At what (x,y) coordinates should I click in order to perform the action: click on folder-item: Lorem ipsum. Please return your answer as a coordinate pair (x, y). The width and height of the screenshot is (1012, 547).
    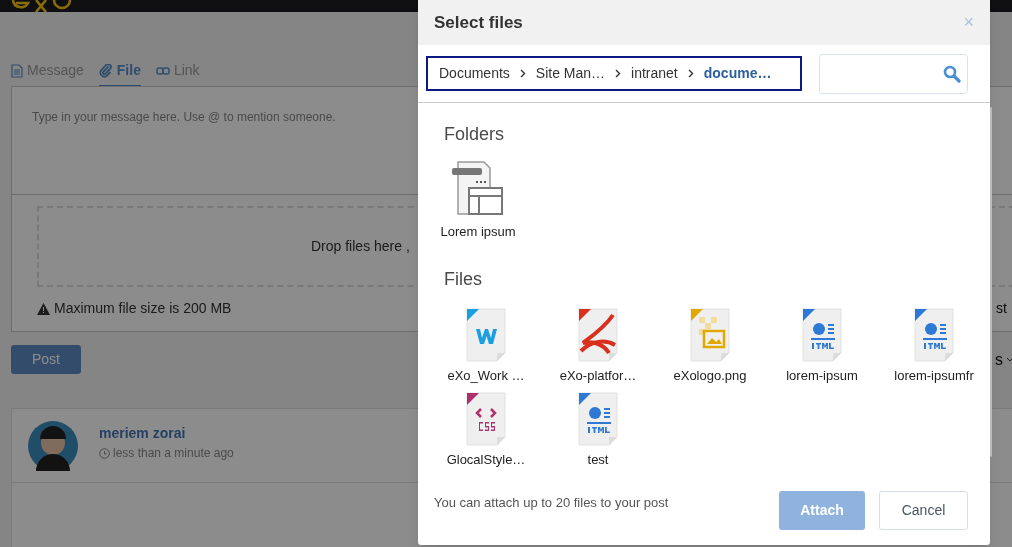
    Looking at the image, I should click on (478, 201).